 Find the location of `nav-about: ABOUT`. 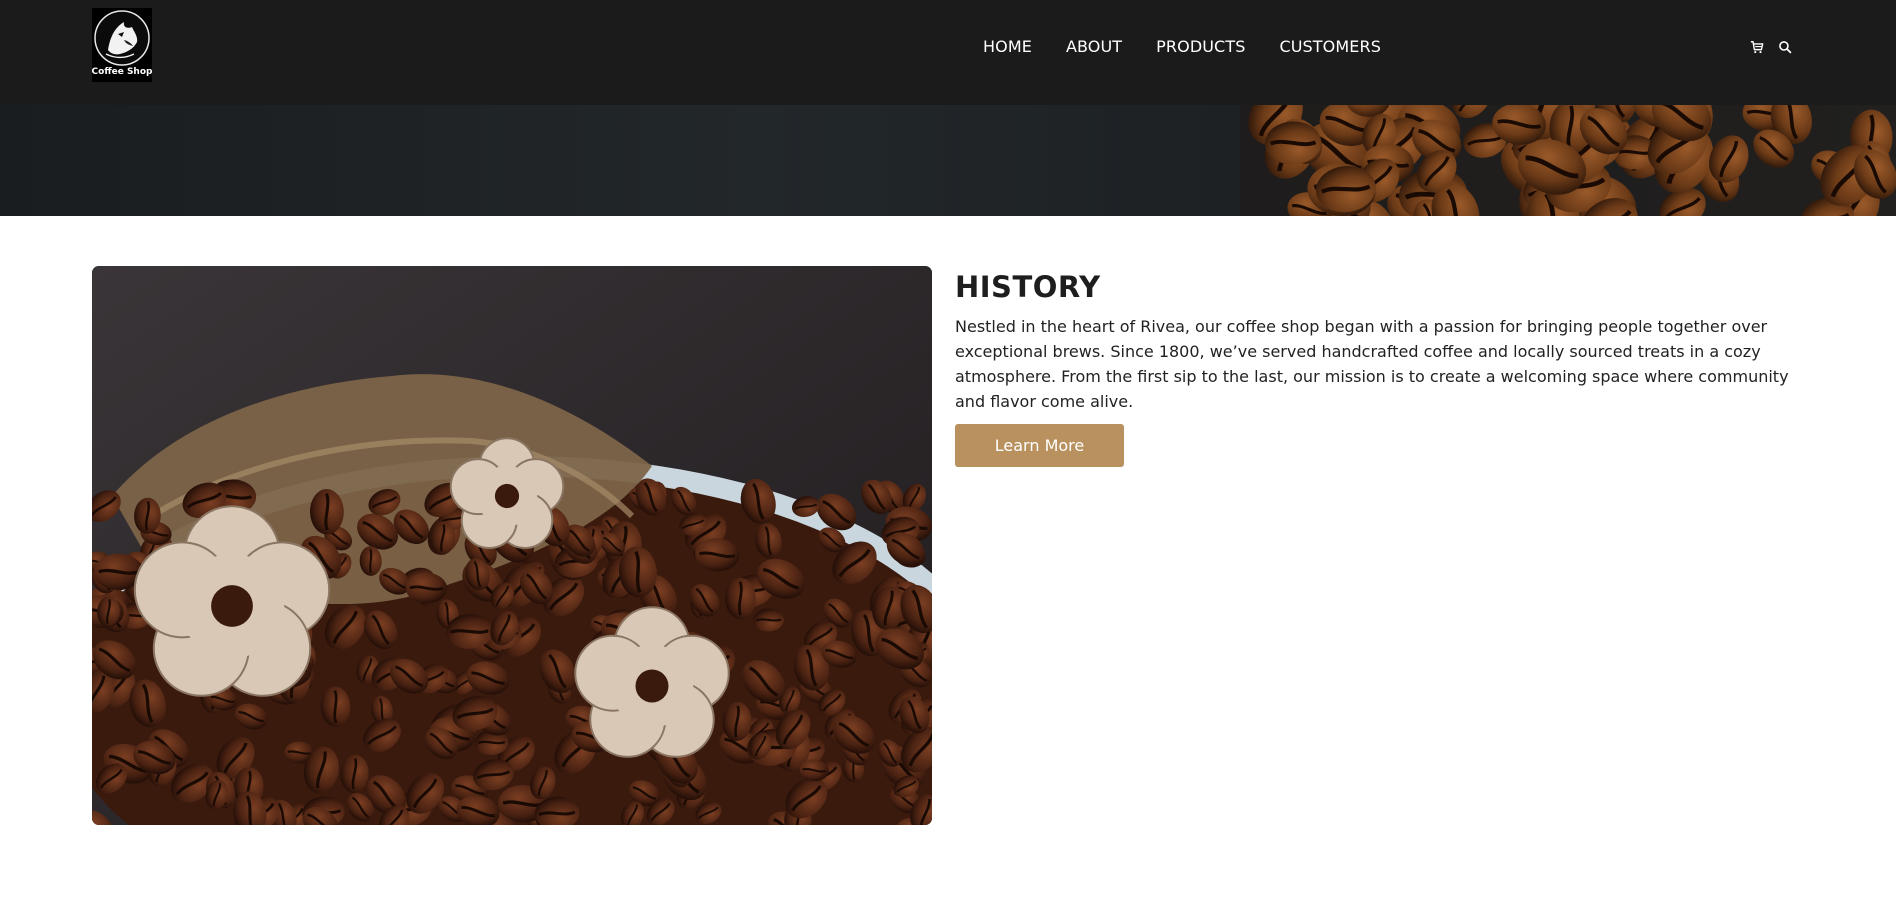

nav-about: ABOUT is located at coordinates (1094, 46).